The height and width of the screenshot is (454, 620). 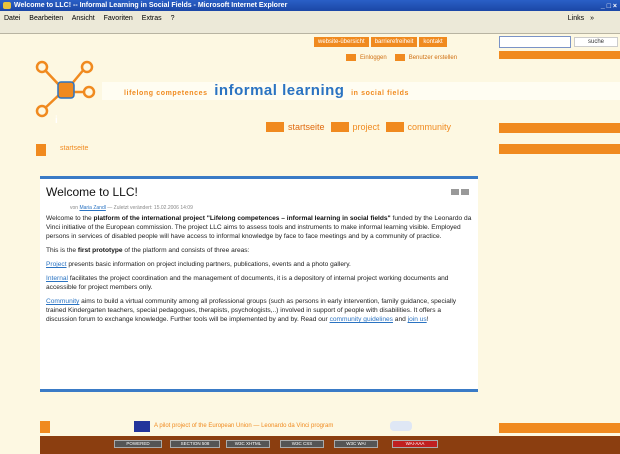 What do you see at coordinates (460, 192) in the screenshot?
I see `document-actions` at bounding box center [460, 192].